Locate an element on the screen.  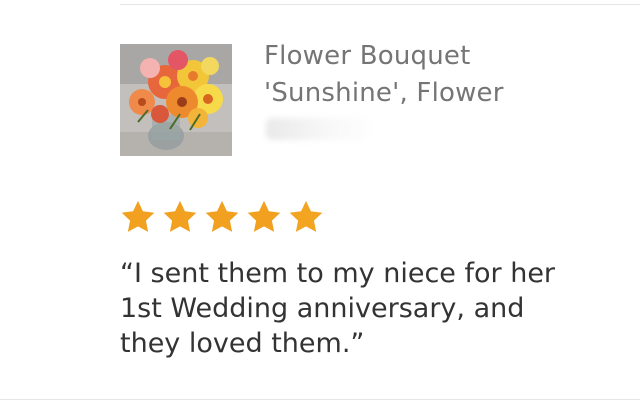
star-rating is located at coordinates (222, 219).